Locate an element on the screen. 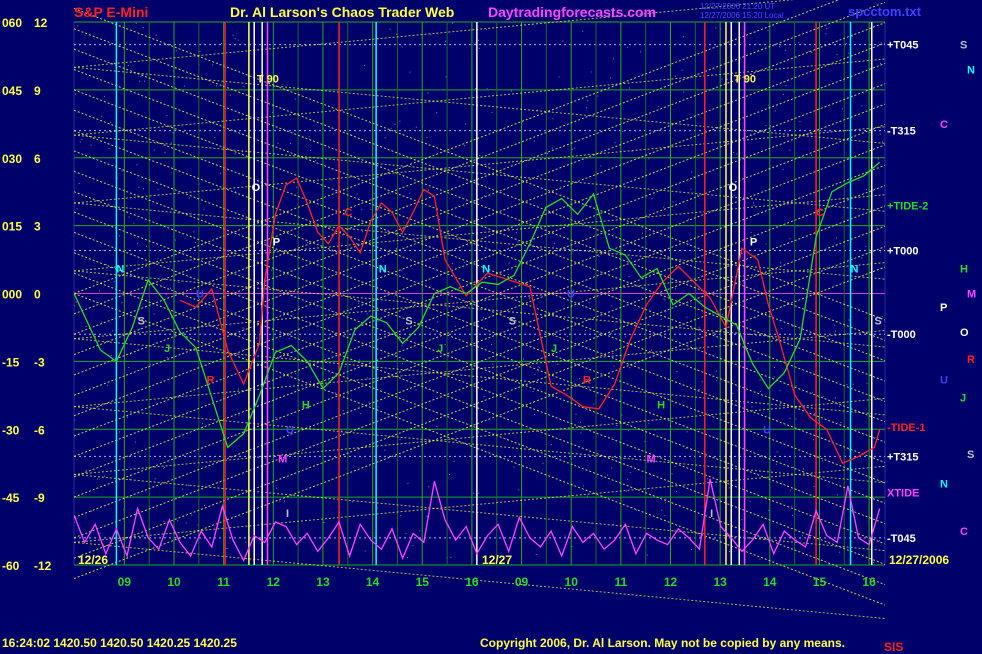 The image size is (982, 654). chart-marker-label: T 90 is located at coordinates (745, 80).